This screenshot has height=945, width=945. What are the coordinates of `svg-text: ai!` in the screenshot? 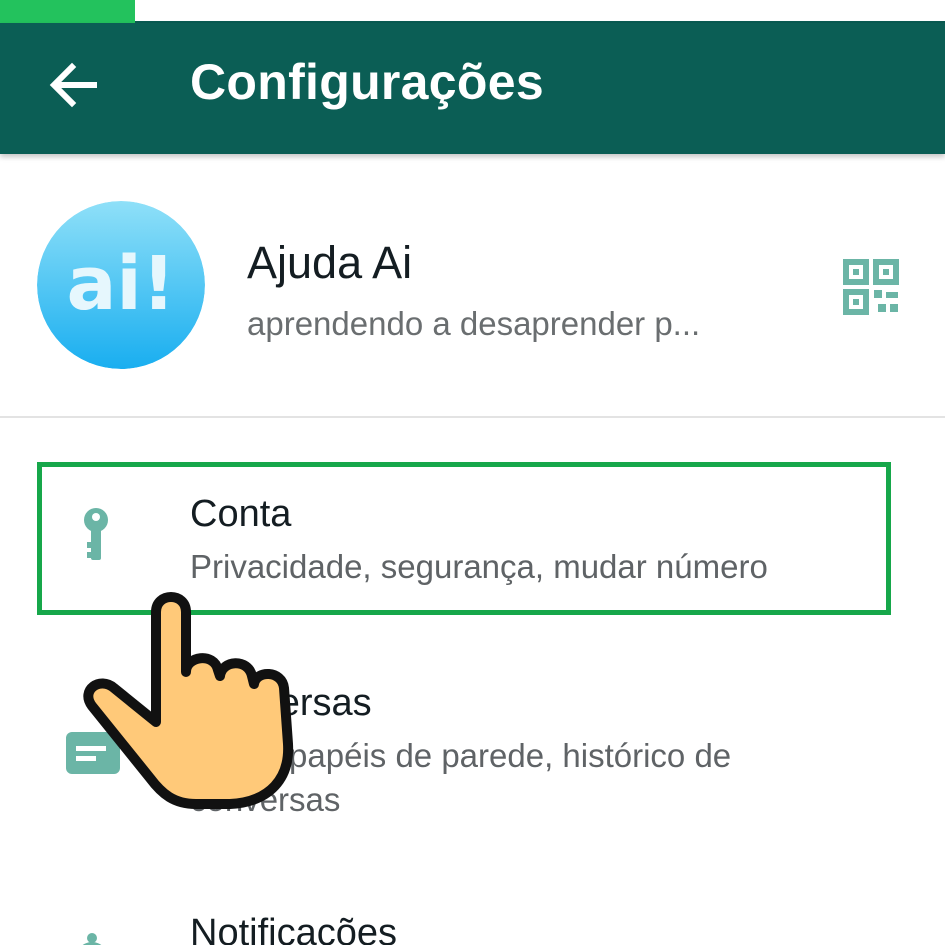 It's located at (120, 284).